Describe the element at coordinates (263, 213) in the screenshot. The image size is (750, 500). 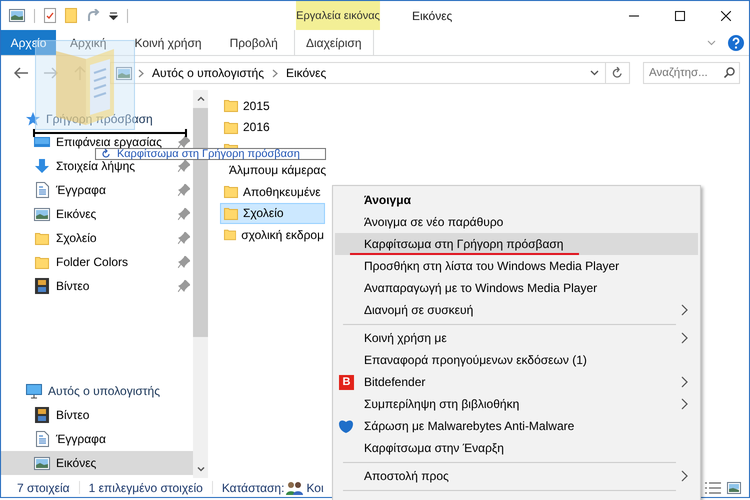
I see `file-name: Σχολείο` at that location.